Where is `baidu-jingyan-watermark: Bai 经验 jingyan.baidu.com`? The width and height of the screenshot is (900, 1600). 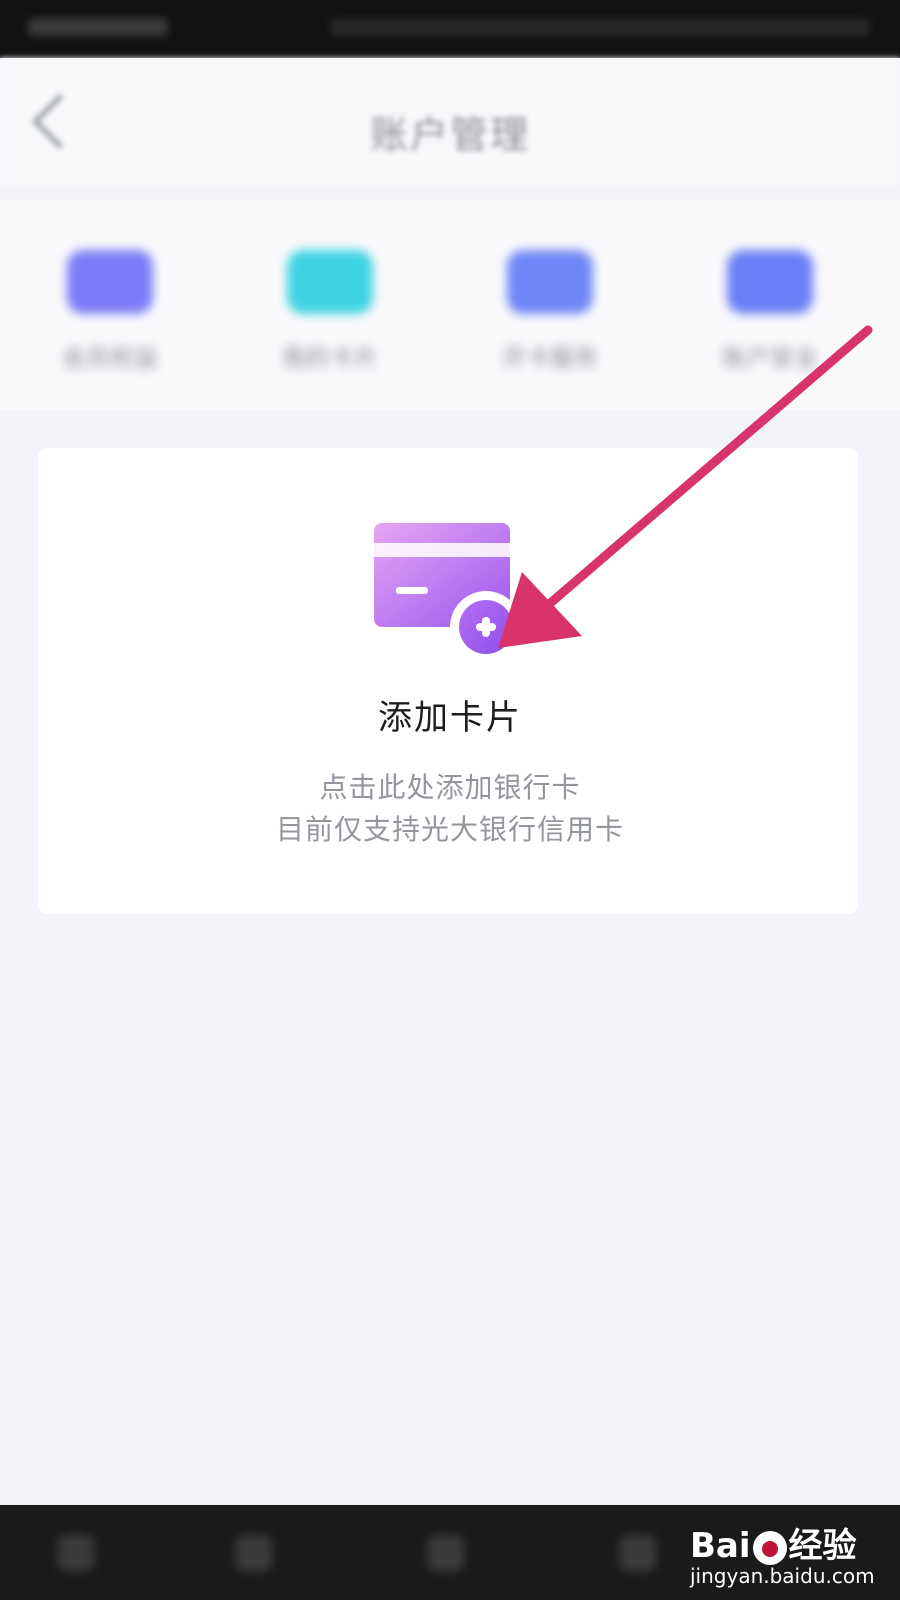 baidu-jingyan-watermark: Bai 经验 jingyan.baidu.com is located at coordinates (790, 1558).